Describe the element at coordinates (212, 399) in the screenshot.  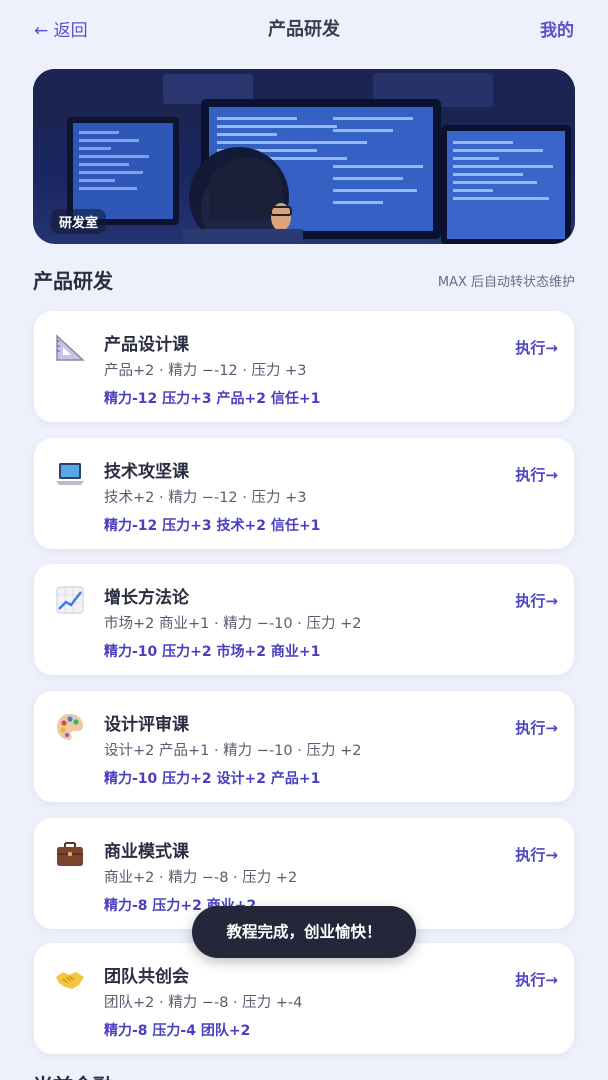
I see `course-effect: 精力-12 压力+3 产品+2 信任+1` at that location.